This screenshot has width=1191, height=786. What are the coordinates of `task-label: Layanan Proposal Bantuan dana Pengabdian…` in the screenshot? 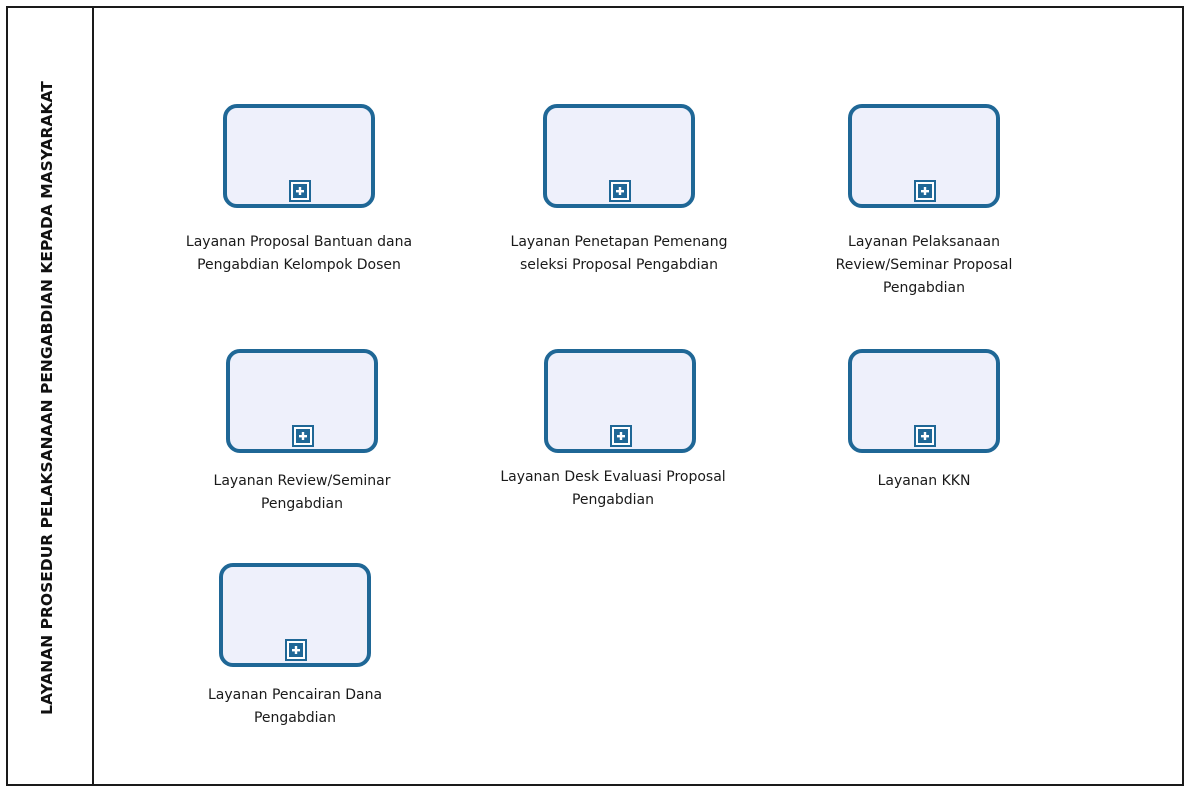 It's located at (299, 253).